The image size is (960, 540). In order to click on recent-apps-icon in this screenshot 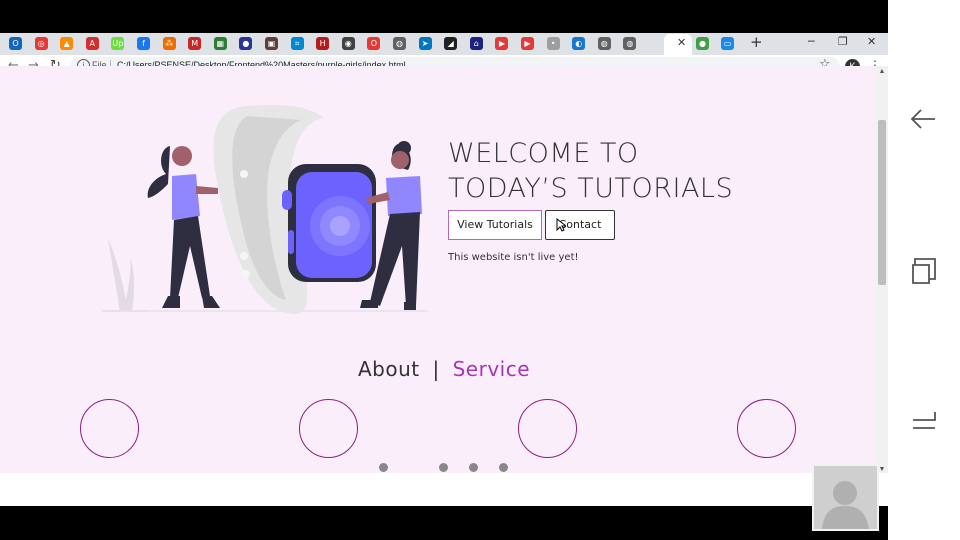, I will do `click(924, 271)`.